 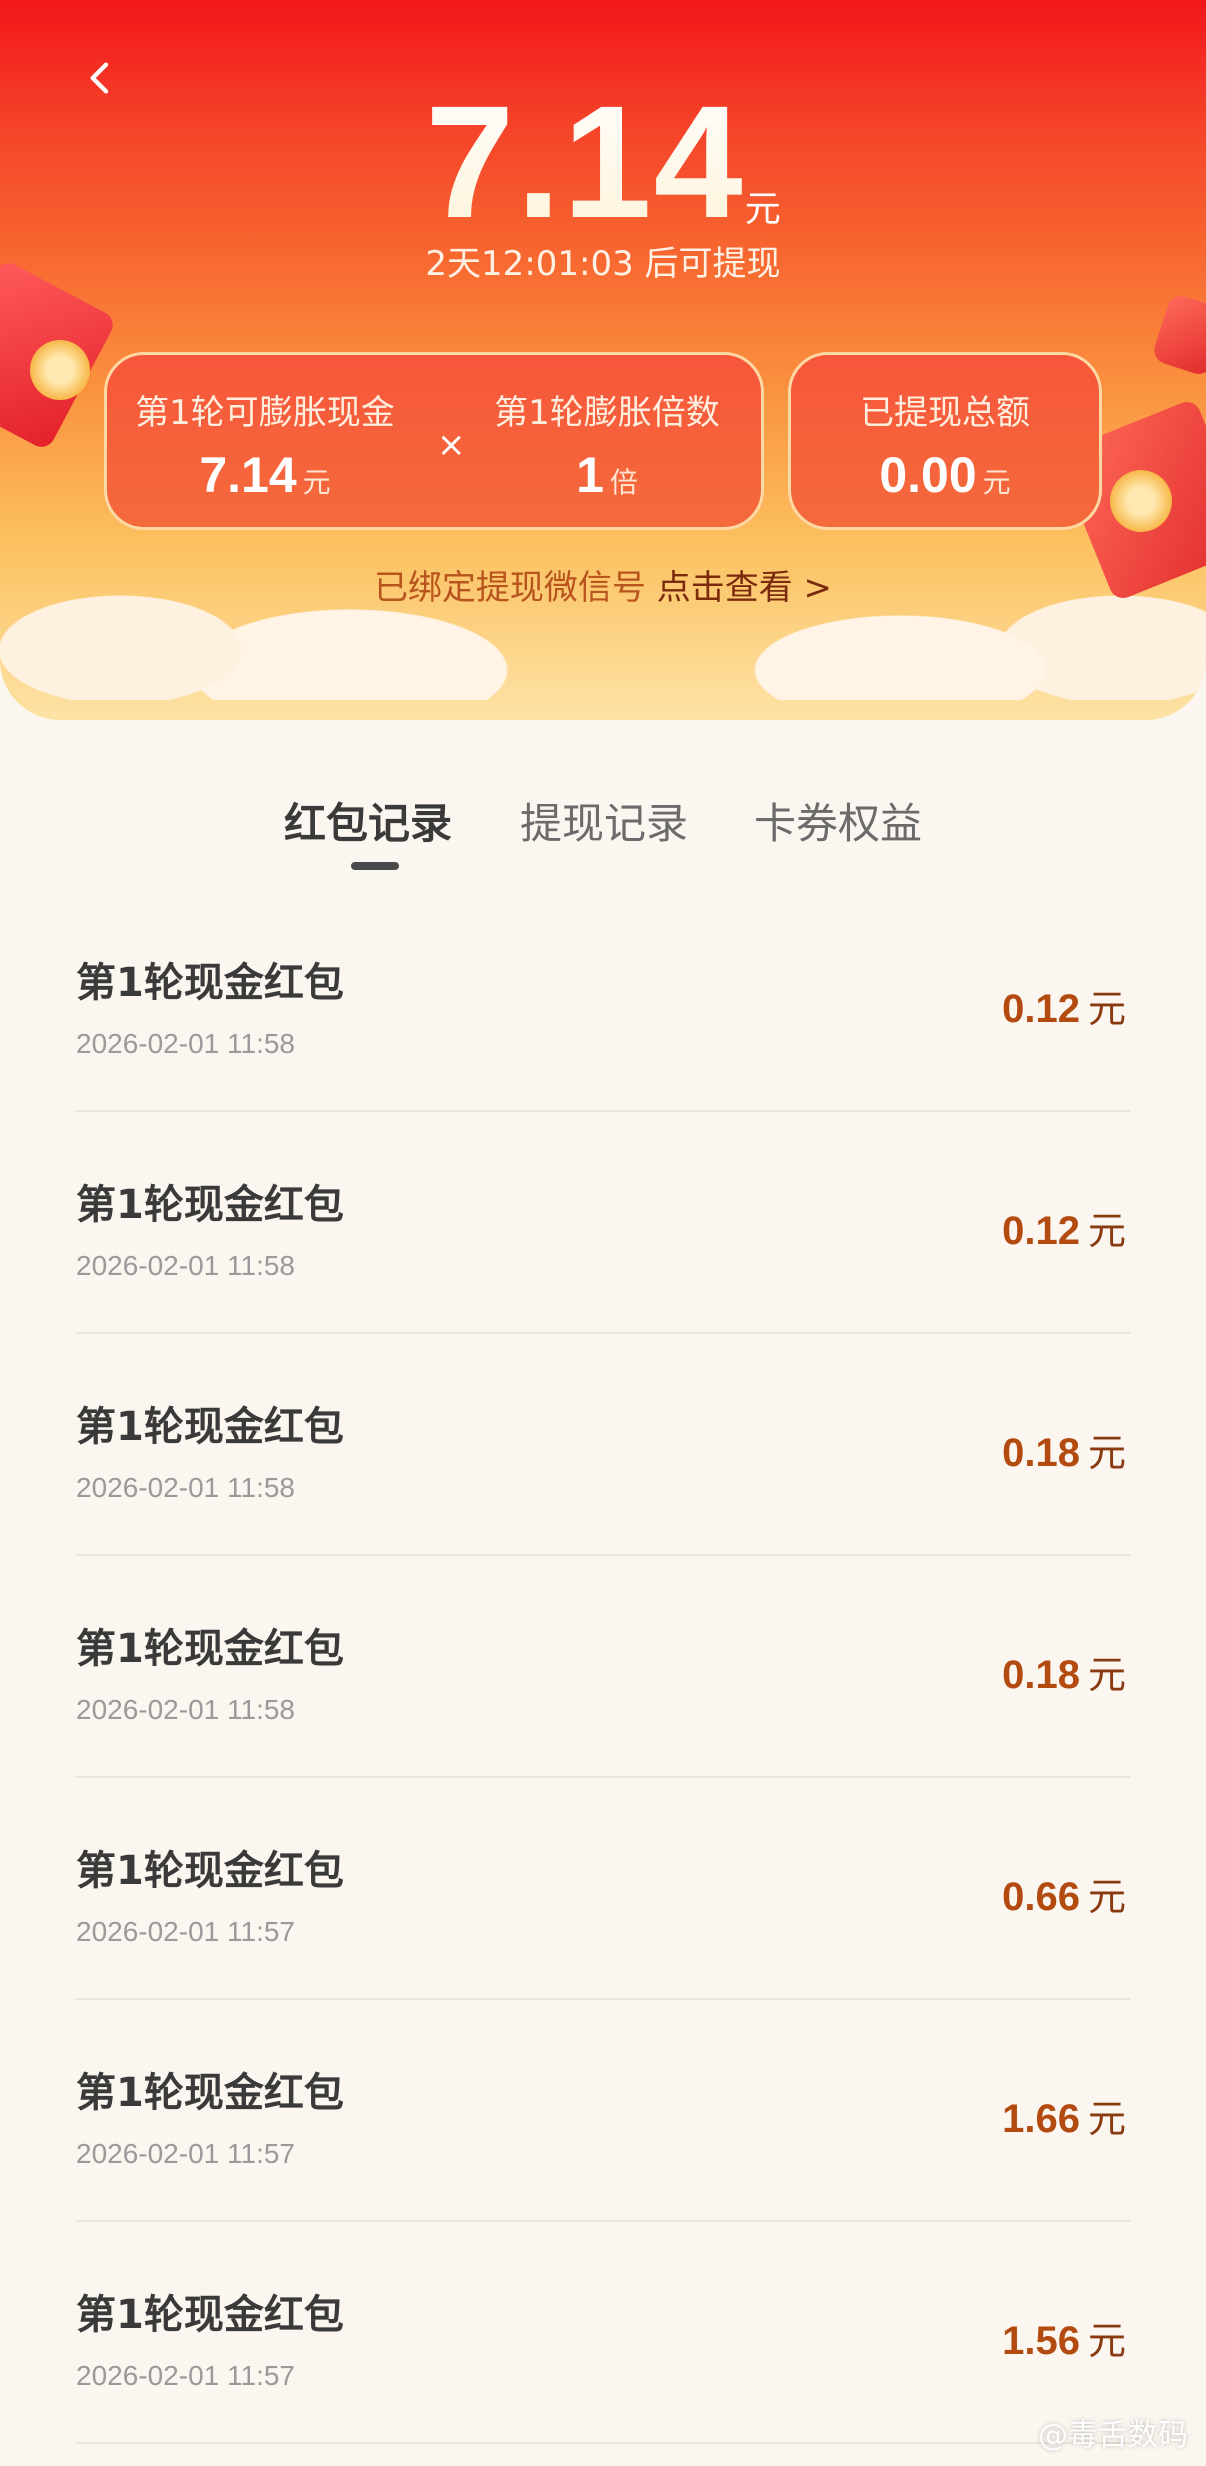 What do you see at coordinates (623, 482) in the screenshot?
I see `multiplier-unit: 倍` at bounding box center [623, 482].